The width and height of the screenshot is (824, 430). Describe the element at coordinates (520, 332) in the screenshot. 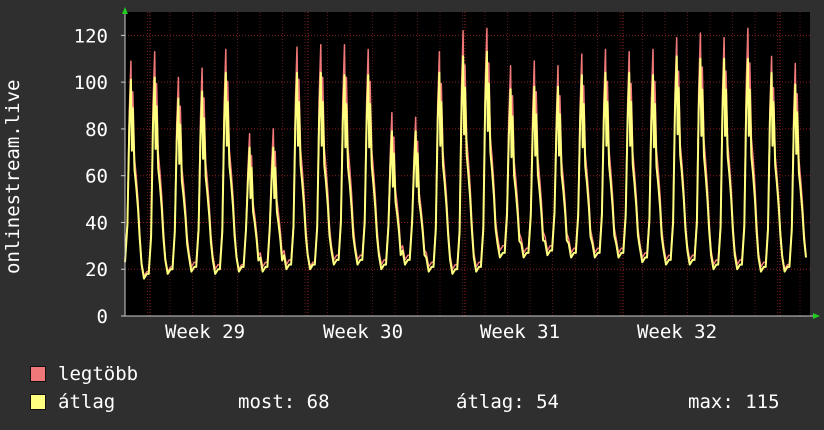

I see `x-tick-label: Week 31` at that location.